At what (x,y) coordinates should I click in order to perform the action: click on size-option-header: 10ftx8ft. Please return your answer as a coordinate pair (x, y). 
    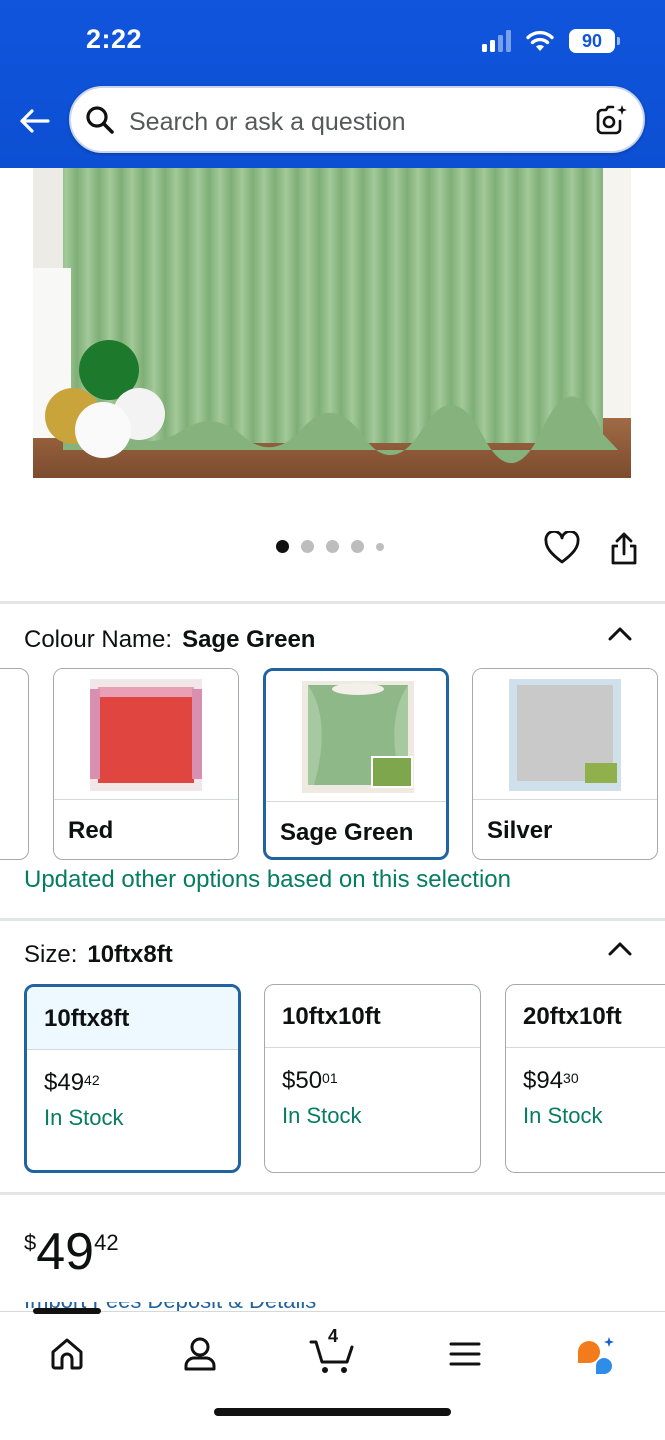
    Looking at the image, I should click on (132, 1018).